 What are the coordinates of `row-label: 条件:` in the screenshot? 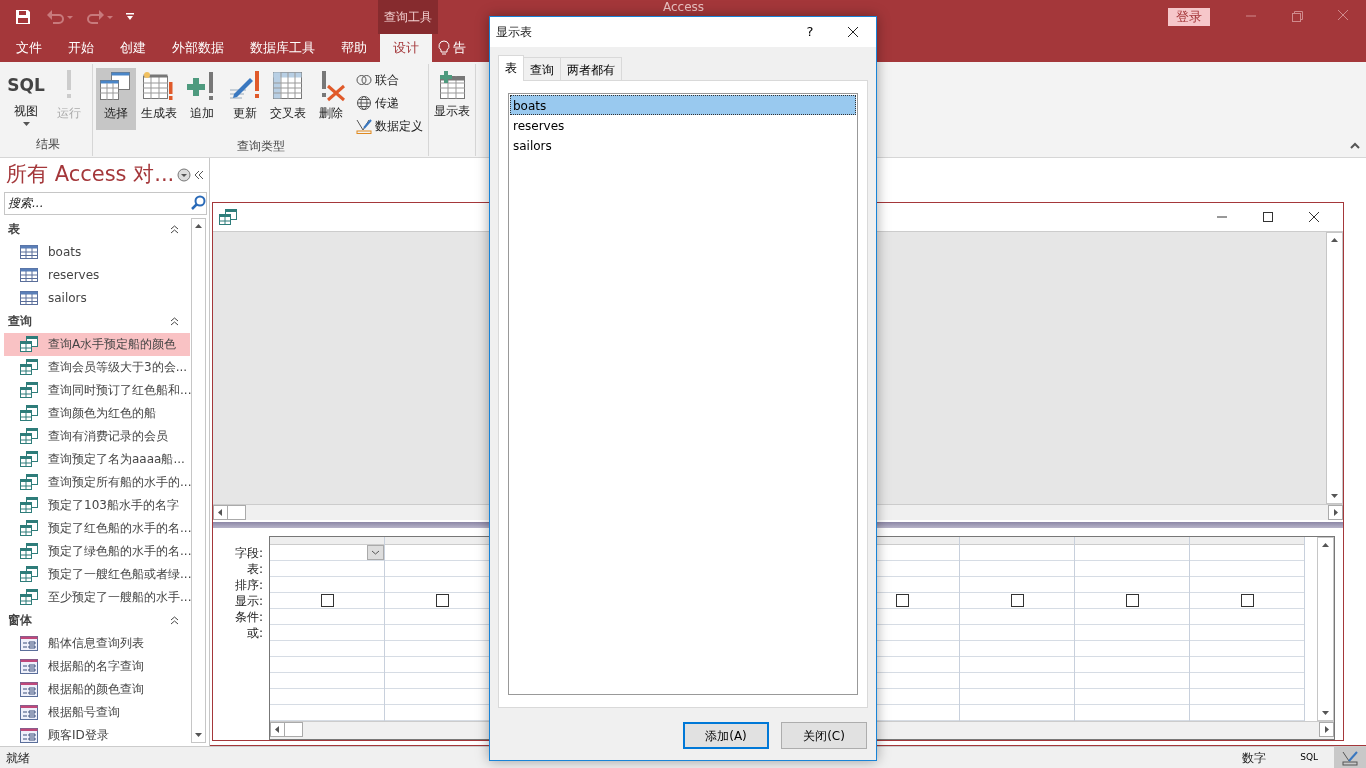 It's located at (248, 617).